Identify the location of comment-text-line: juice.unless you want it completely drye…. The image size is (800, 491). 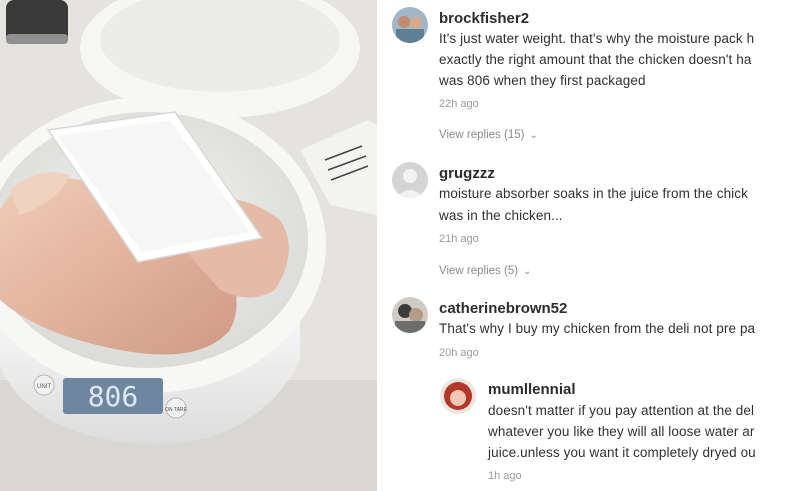
(622, 452).